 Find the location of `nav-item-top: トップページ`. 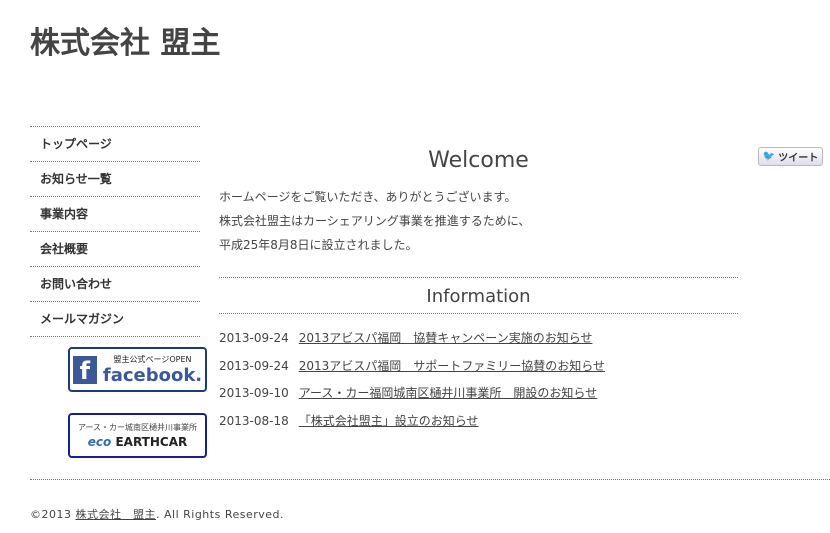

nav-item-top: トップページ is located at coordinates (115, 144).